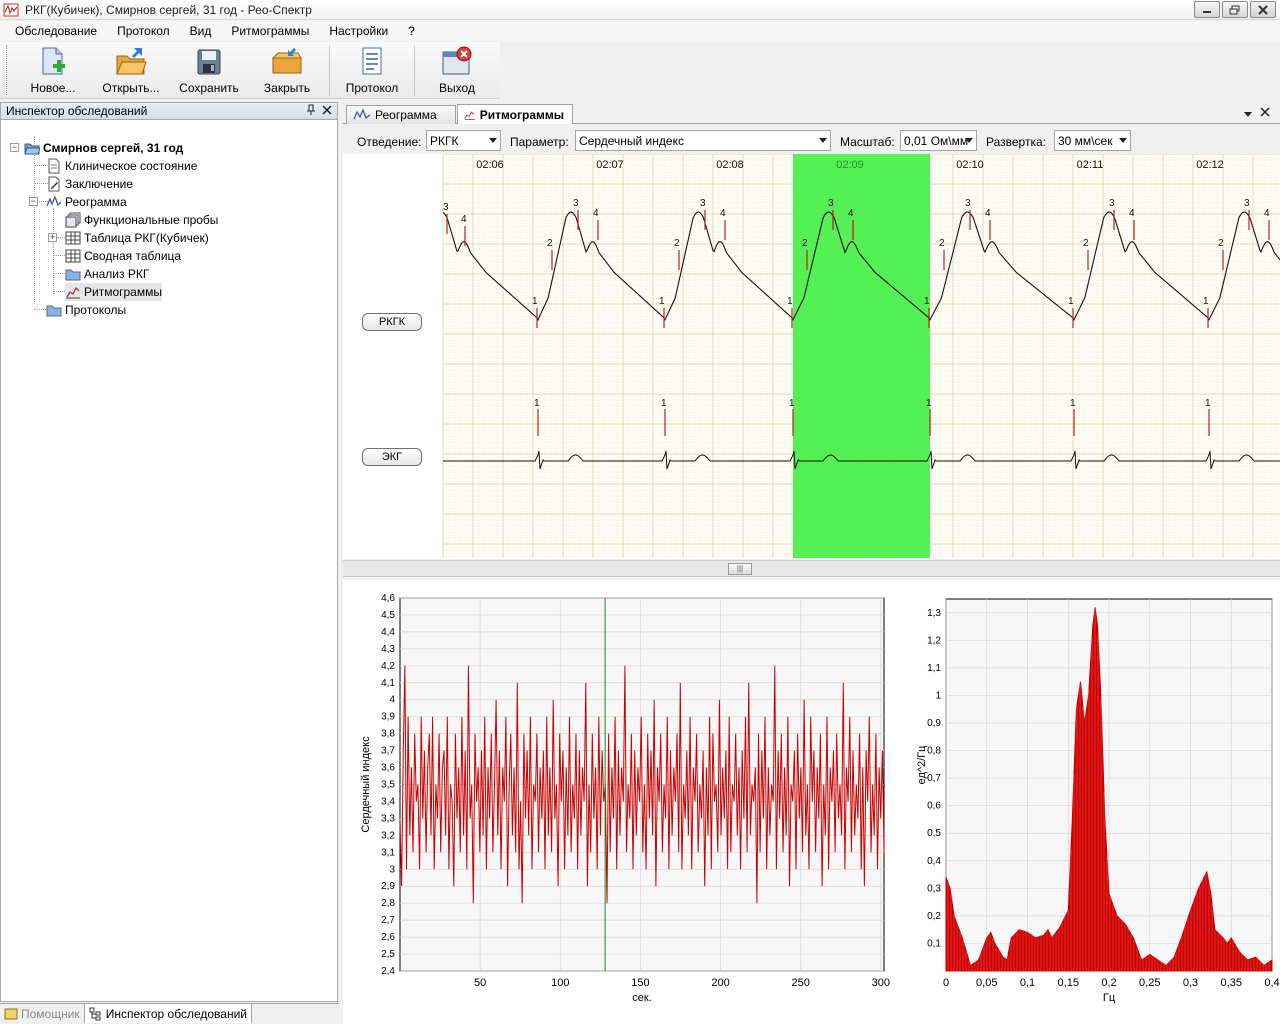 The height and width of the screenshot is (1024, 1280). Describe the element at coordinates (86, 310) in the screenshot. I see `tree-item-protocols: Протоколы` at that location.